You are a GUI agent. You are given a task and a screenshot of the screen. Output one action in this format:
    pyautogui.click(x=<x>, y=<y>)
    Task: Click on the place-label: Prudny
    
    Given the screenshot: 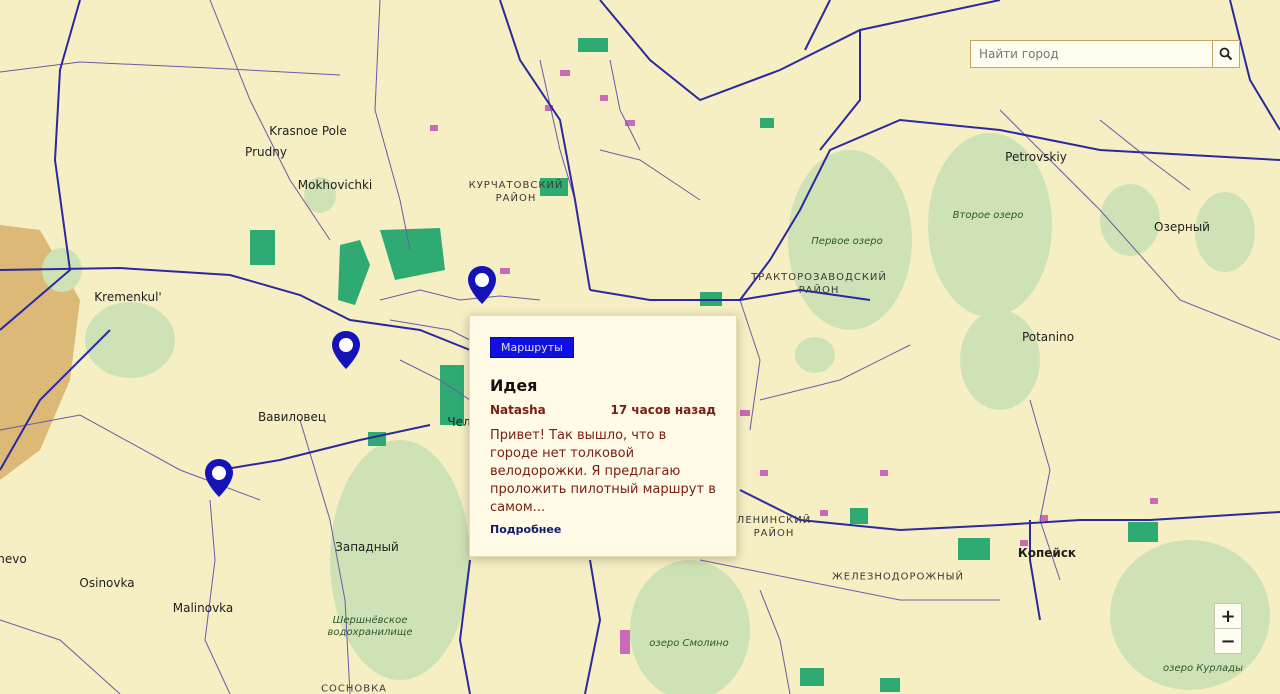 What is the action you would take?
    pyautogui.click(x=266, y=152)
    